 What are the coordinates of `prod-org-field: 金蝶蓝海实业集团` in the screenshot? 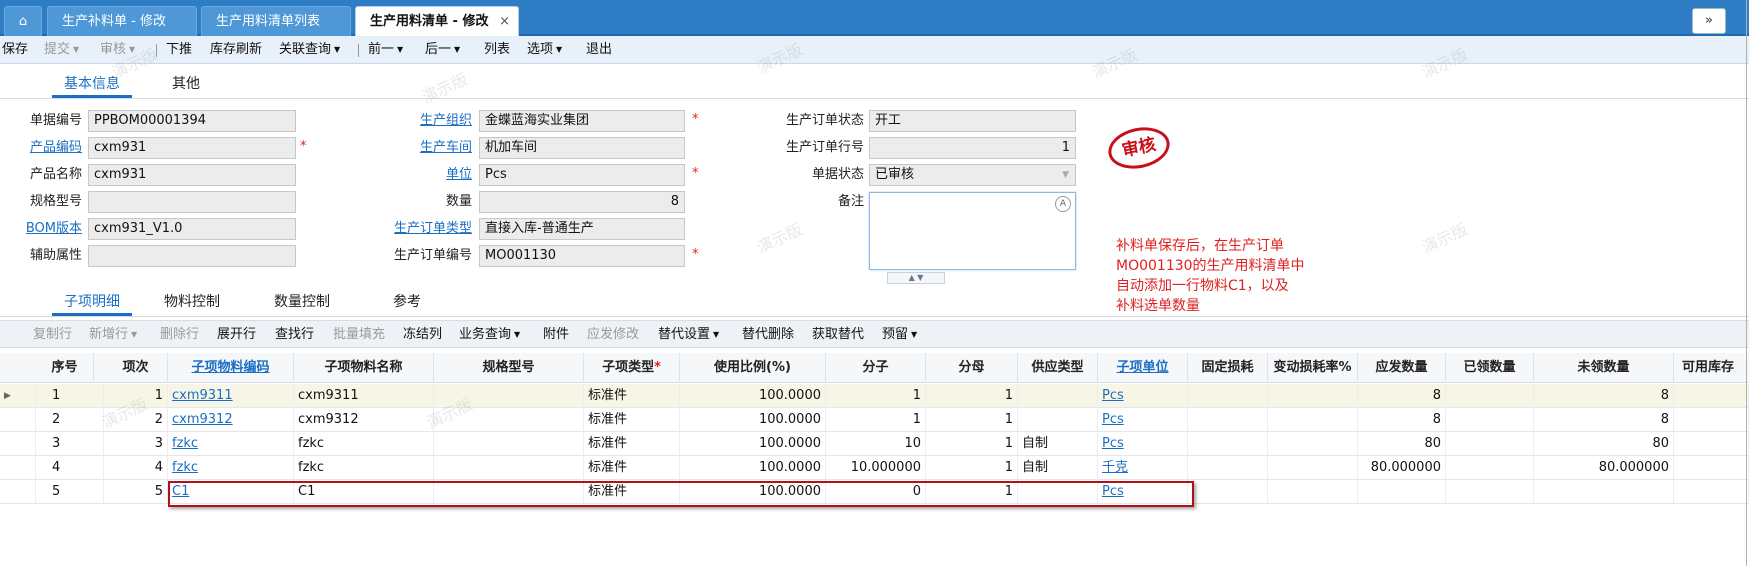 It's located at (582, 121).